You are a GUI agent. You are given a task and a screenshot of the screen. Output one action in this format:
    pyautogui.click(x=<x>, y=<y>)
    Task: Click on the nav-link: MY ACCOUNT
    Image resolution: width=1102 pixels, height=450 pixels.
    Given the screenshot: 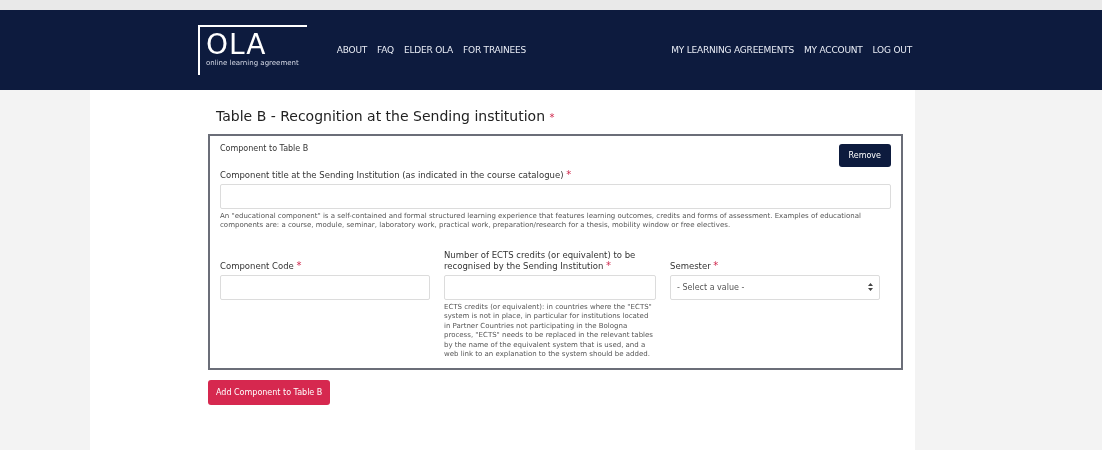 What is the action you would take?
    pyautogui.click(x=833, y=50)
    